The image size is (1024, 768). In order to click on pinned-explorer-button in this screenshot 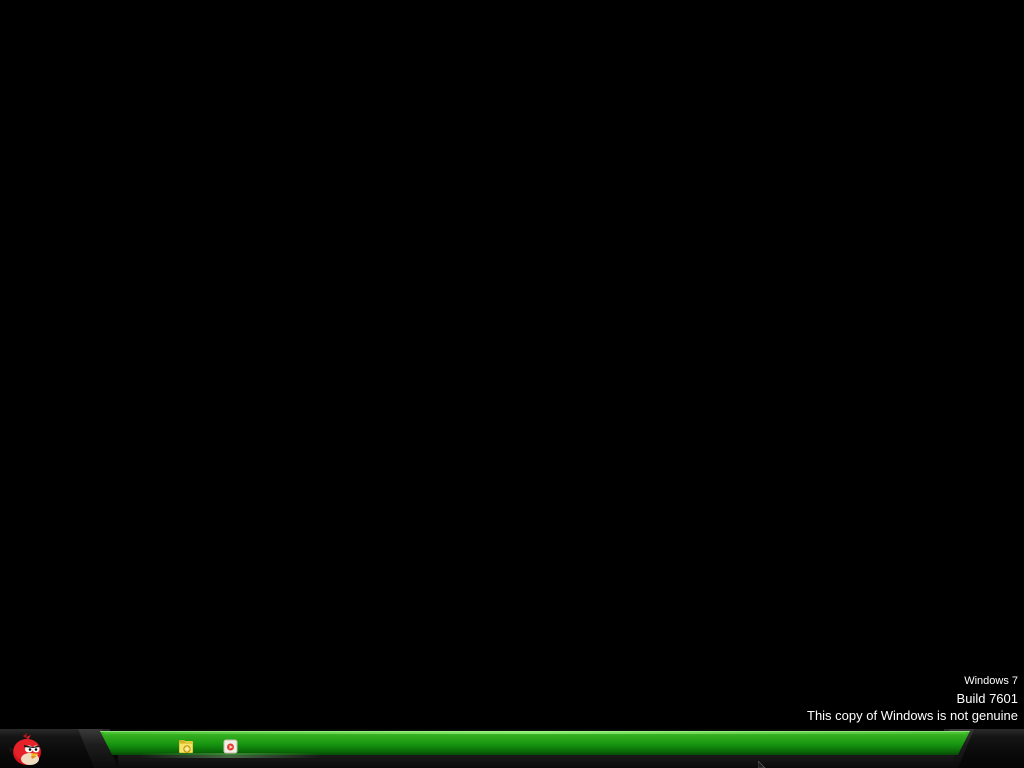, I will do `click(187, 747)`.